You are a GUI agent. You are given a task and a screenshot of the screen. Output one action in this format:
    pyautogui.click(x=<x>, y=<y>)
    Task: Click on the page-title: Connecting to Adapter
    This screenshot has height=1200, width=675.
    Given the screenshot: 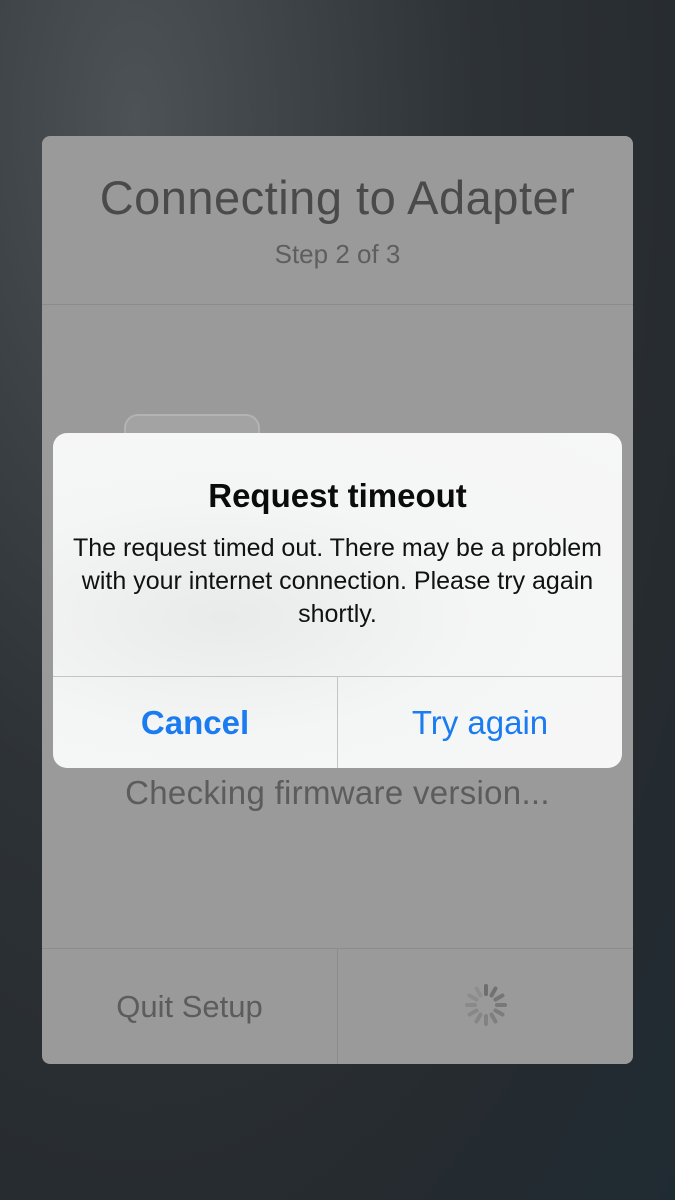 What is the action you would take?
    pyautogui.click(x=337, y=197)
    